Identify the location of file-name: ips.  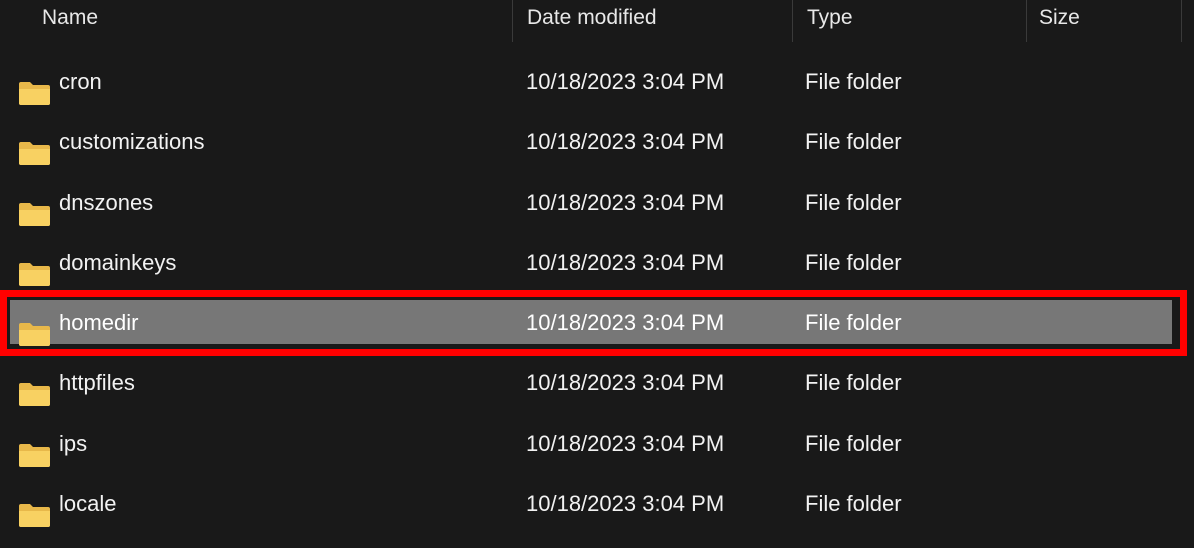
(73, 443).